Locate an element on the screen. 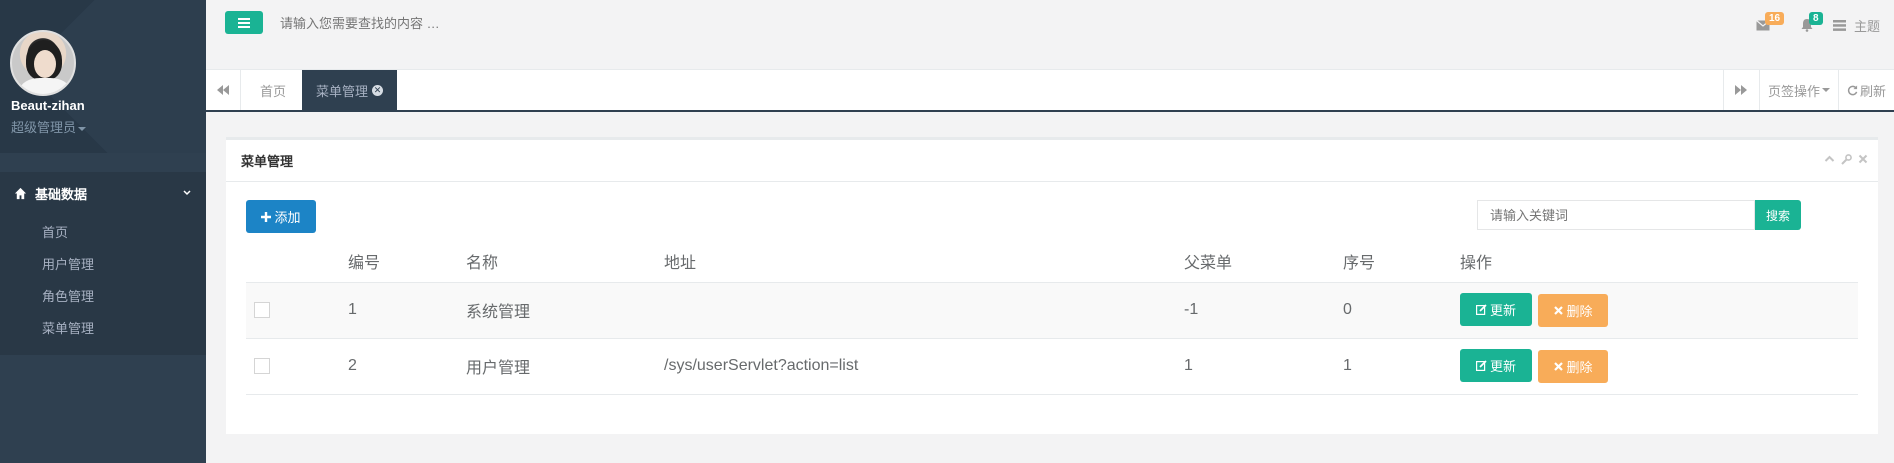 The height and width of the screenshot is (463, 1894). forward-icon is located at coordinates (1741, 90).